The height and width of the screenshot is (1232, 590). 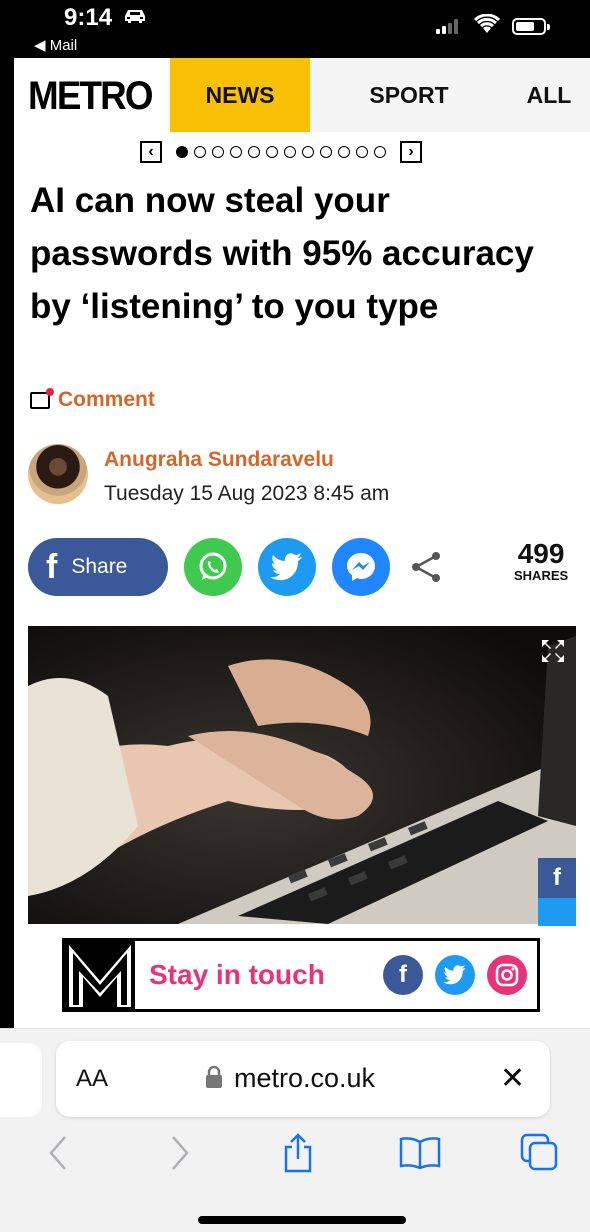 What do you see at coordinates (553, 653) in the screenshot?
I see `expand-image-icon` at bounding box center [553, 653].